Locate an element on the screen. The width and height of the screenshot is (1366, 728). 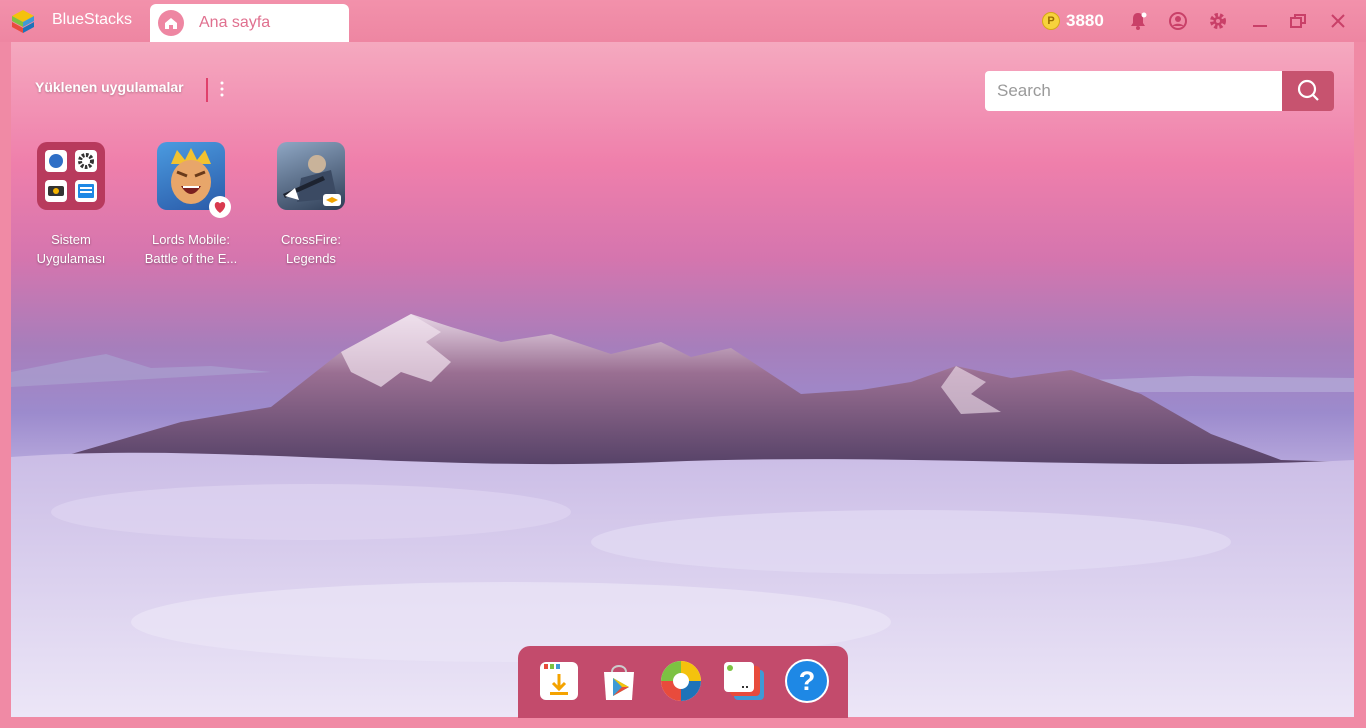
app-crossfire-legends: CrossFire: Legends is located at coordinates (311, 205).